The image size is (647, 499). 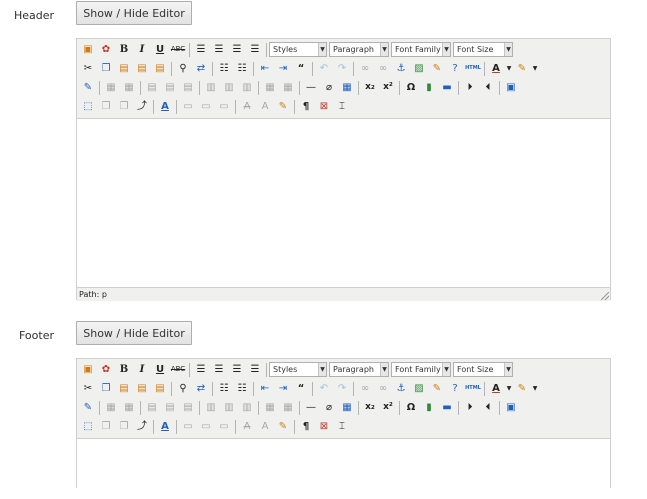 I want to click on bold-button: B, so click(x=124, y=50).